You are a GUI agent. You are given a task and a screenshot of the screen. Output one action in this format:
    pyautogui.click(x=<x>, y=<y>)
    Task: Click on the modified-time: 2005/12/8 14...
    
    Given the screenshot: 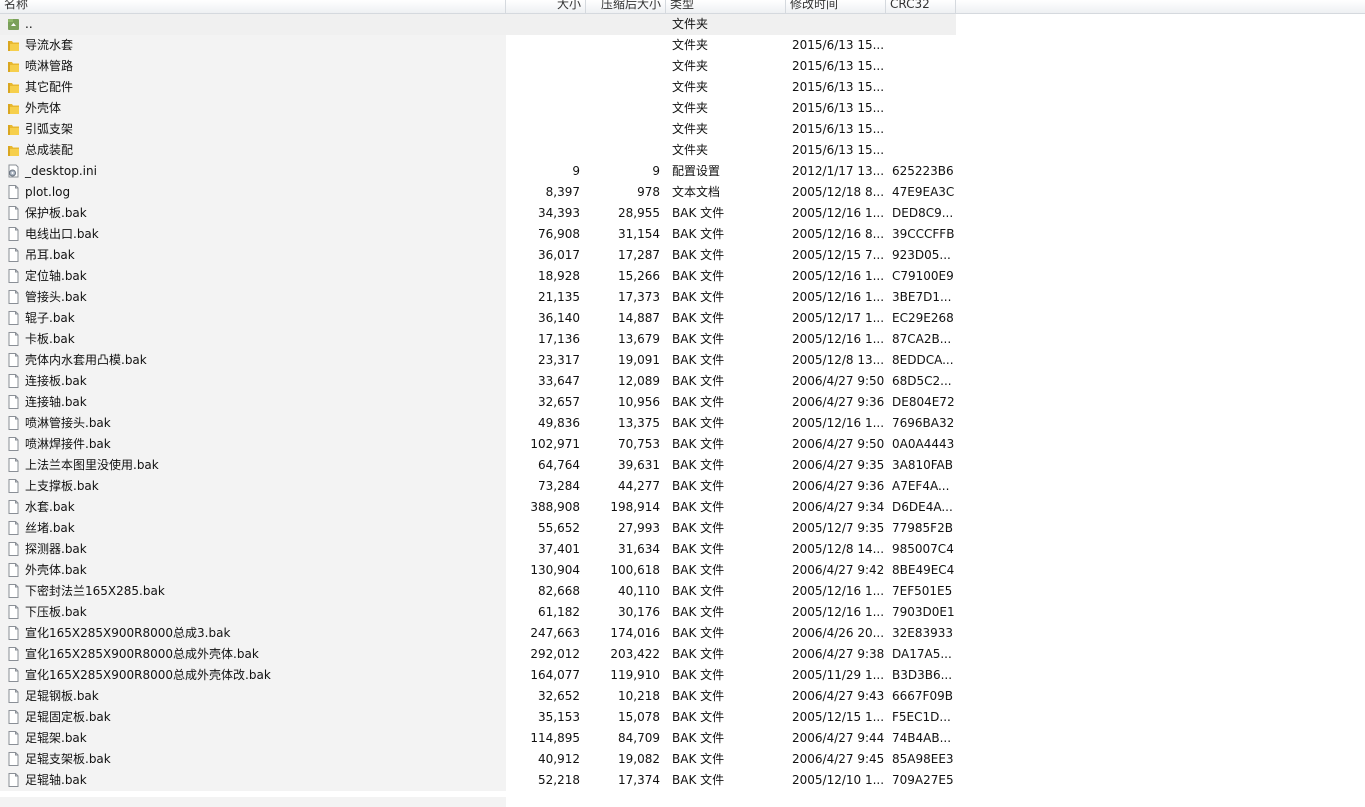 What is the action you would take?
    pyautogui.click(x=838, y=549)
    